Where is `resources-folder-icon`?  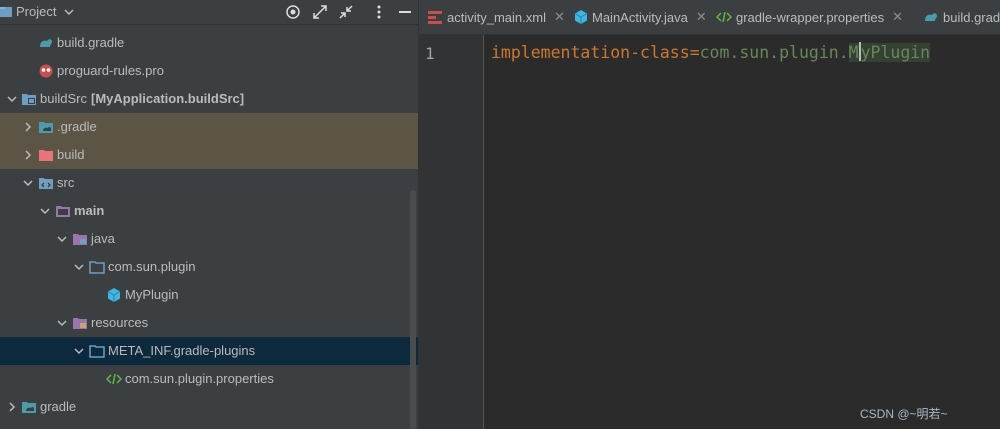
resources-folder-icon is located at coordinates (80, 323).